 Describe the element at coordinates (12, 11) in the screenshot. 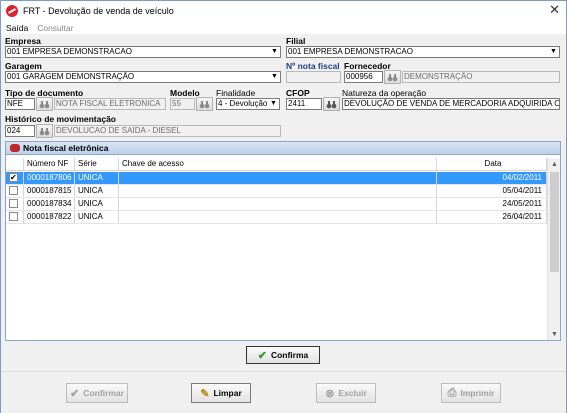

I see `app-logo-icon` at that location.